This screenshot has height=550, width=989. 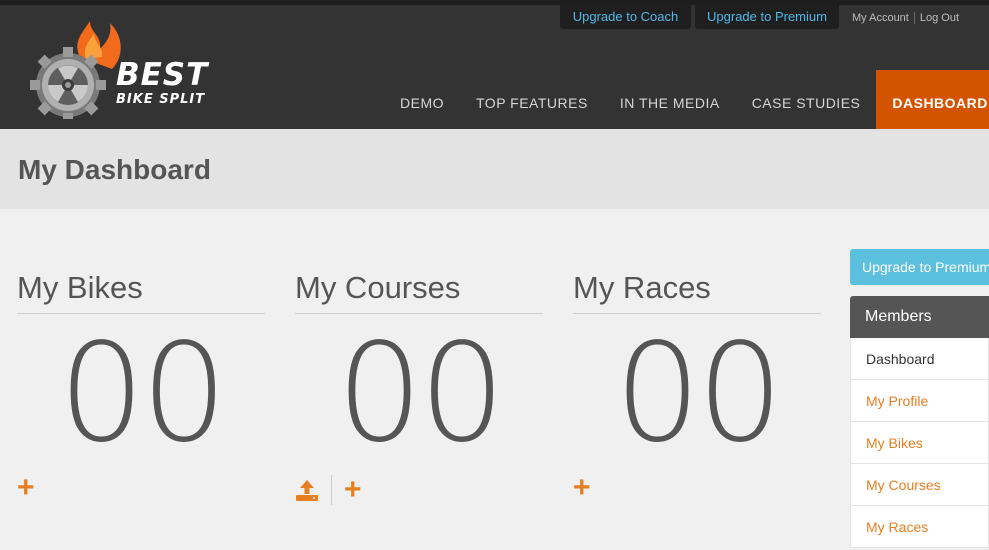 I want to click on my-bikes-actions: +, so click(x=26, y=488).